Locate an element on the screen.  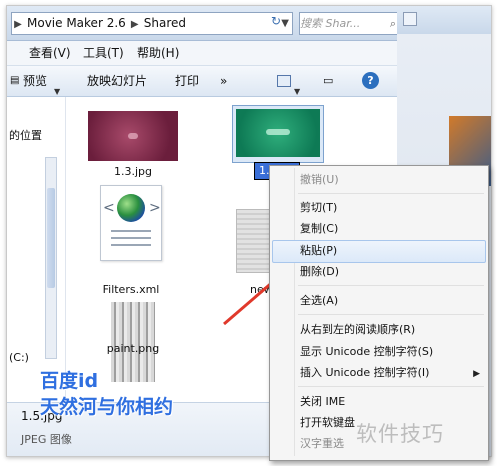
watermark-title: 百度id is located at coordinates (69, 381).